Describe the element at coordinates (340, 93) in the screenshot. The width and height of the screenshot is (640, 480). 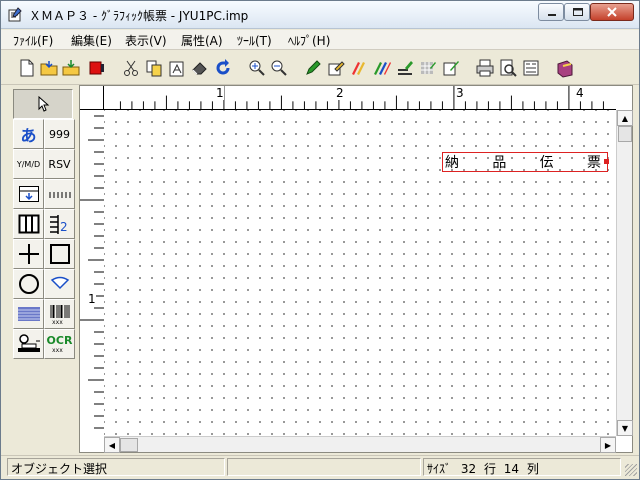
I see `hruler-label-2: 2` at that location.